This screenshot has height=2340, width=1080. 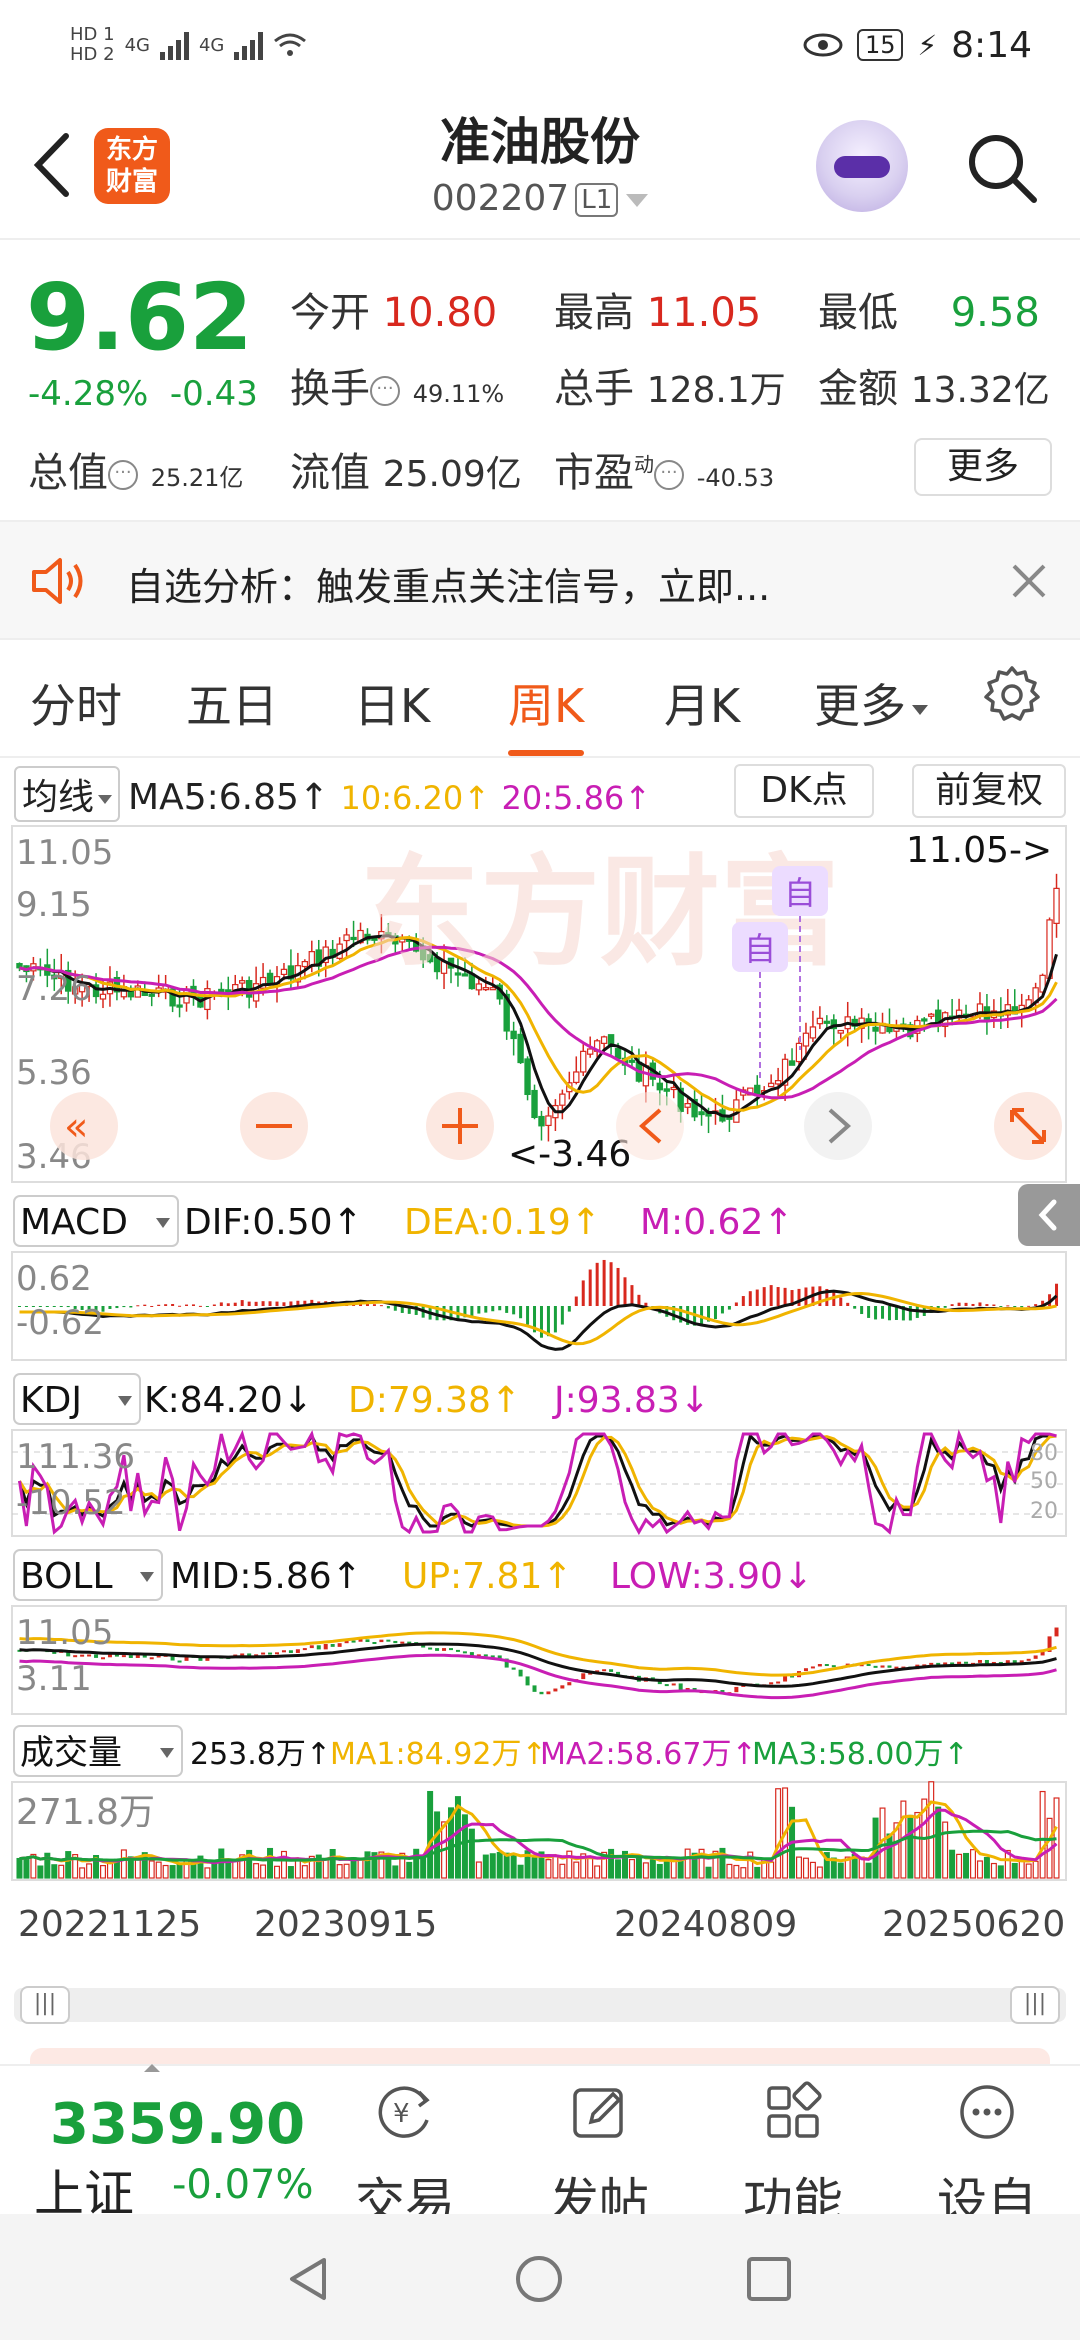 I want to click on add-watchlist-button: 设自选, so click(x=987, y=2184).